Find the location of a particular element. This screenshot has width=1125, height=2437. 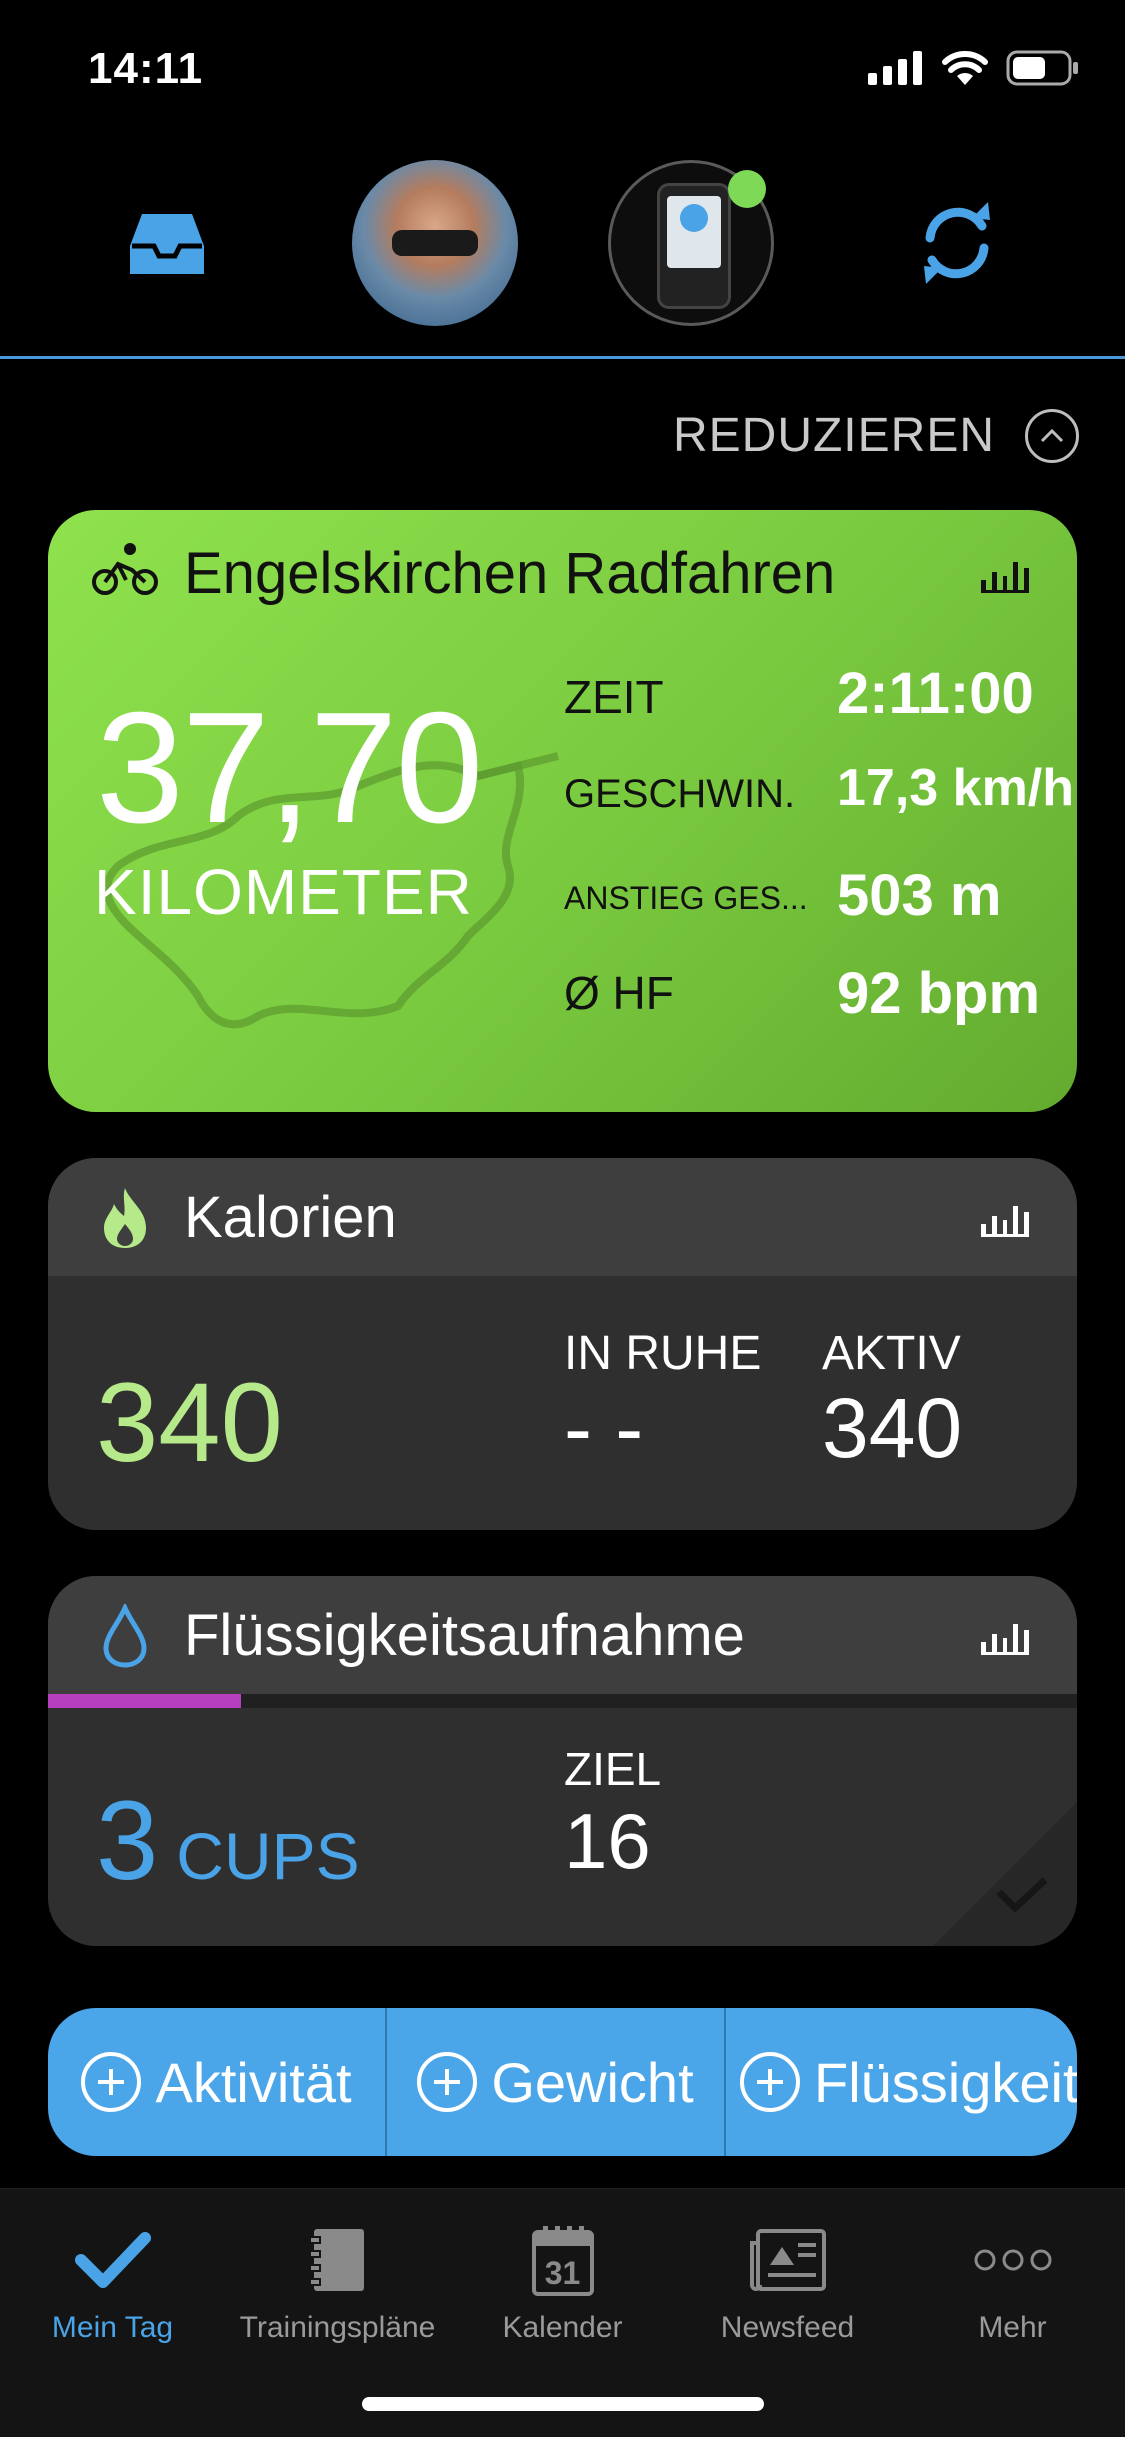

bike-computer-icon is located at coordinates (694, 246).